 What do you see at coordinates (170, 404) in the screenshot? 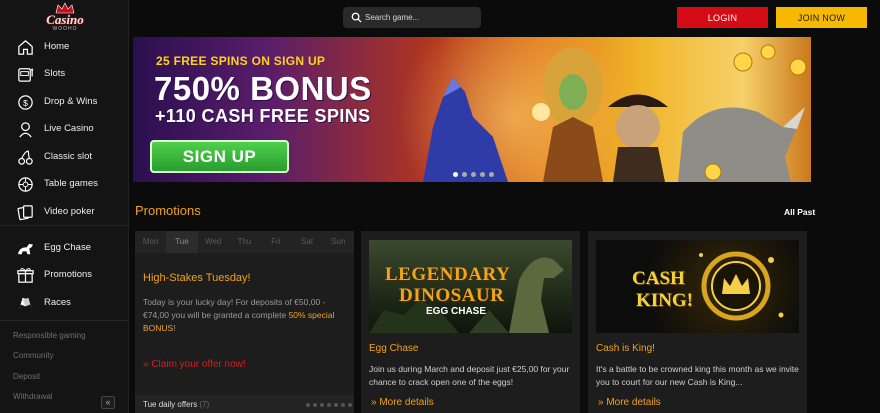
I see `daily-offers-footer-text: Tue daily offers` at bounding box center [170, 404].